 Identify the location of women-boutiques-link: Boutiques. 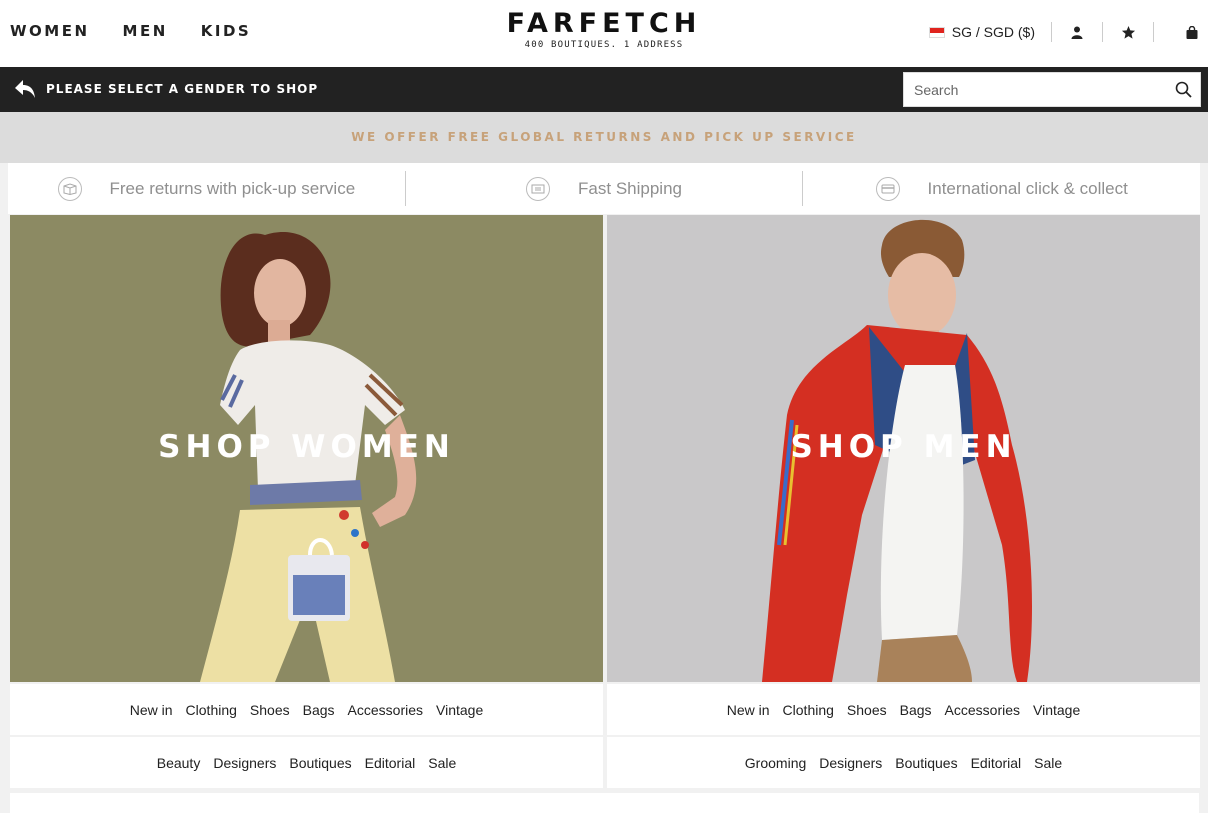
(320, 763).